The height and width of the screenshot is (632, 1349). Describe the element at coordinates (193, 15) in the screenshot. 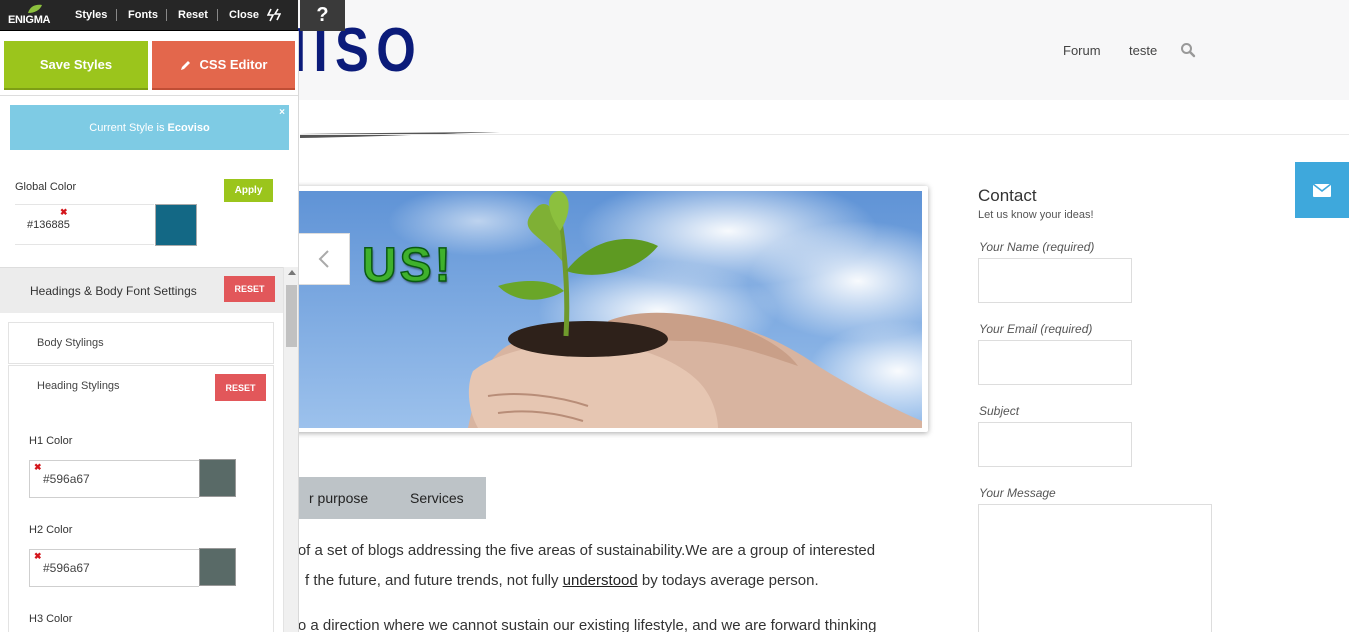

I see `menu-reset: Reset` at that location.